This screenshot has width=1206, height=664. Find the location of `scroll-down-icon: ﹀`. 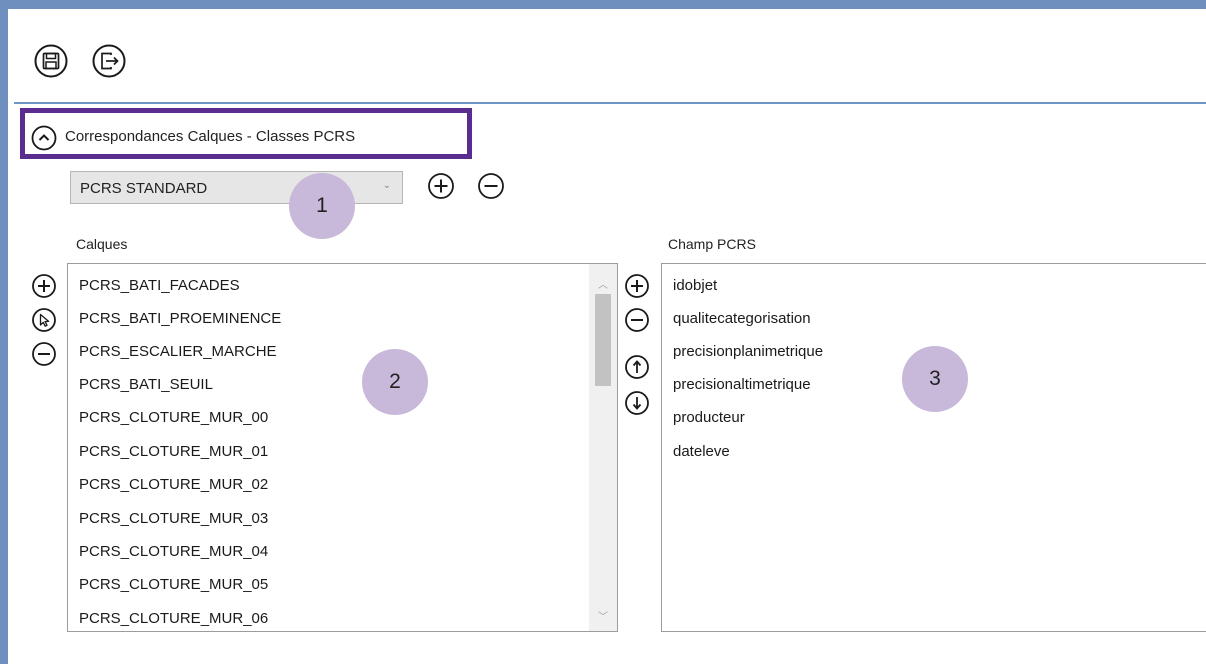

scroll-down-icon: ﹀ is located at coordinates (603, 615).